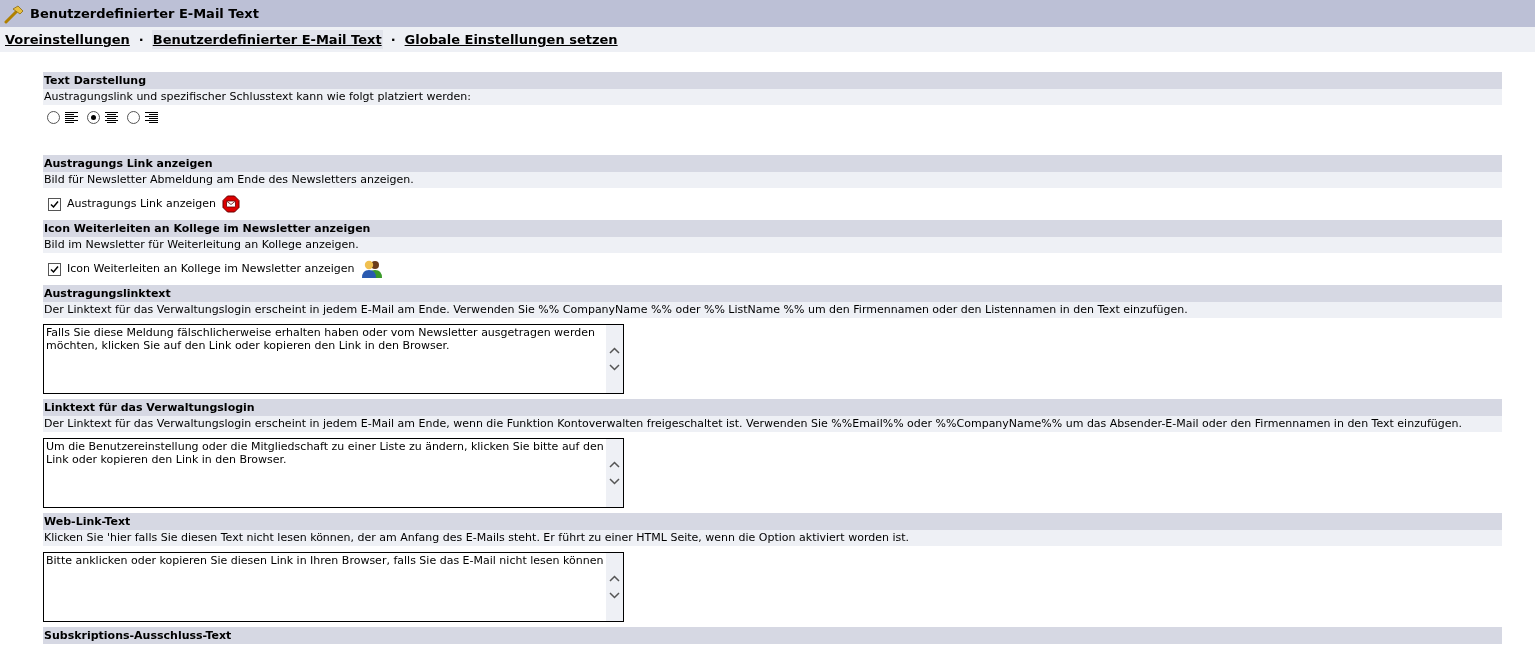 The height and width of the screenshot is (660, 1535). What do you see at coordinates (371, 269) in the screenshot?
I see `people-icon` at bounding box center [371, 269].